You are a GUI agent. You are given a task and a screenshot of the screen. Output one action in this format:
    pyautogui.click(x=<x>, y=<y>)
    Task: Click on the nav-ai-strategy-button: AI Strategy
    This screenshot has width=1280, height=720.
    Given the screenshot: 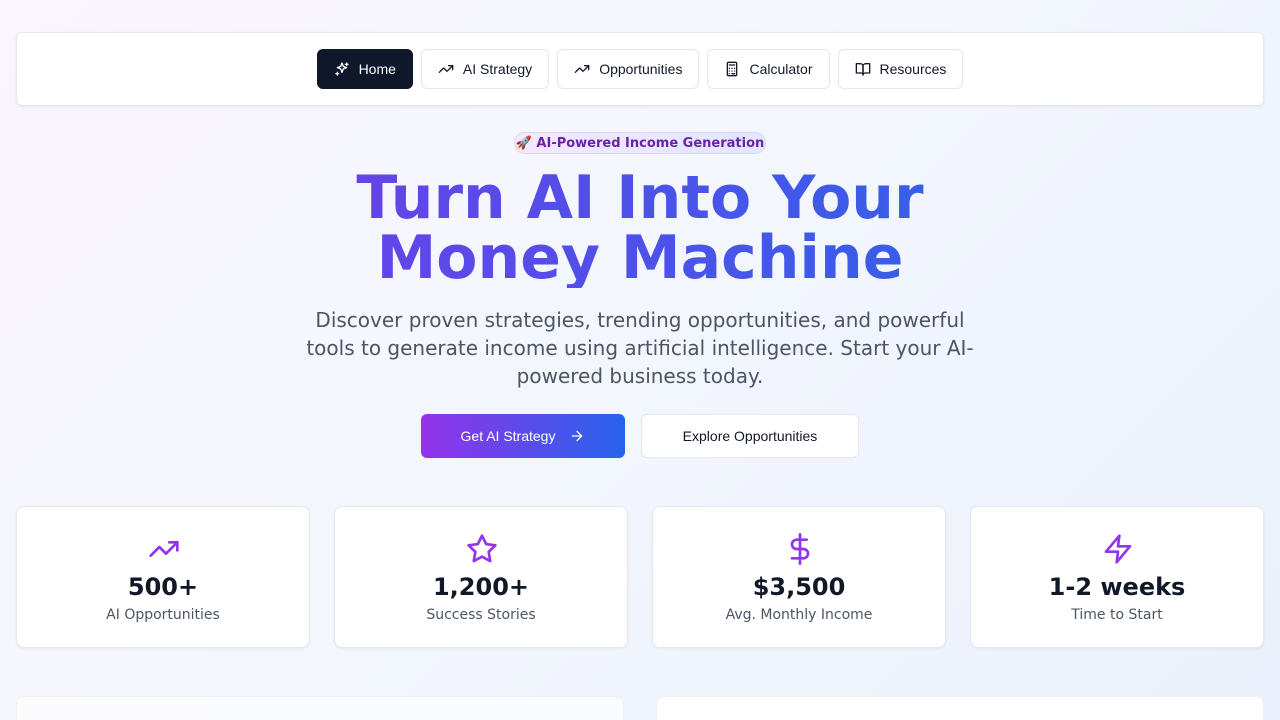 What is the action you would take?
    pyautogui.click(x=485, y=69)
    